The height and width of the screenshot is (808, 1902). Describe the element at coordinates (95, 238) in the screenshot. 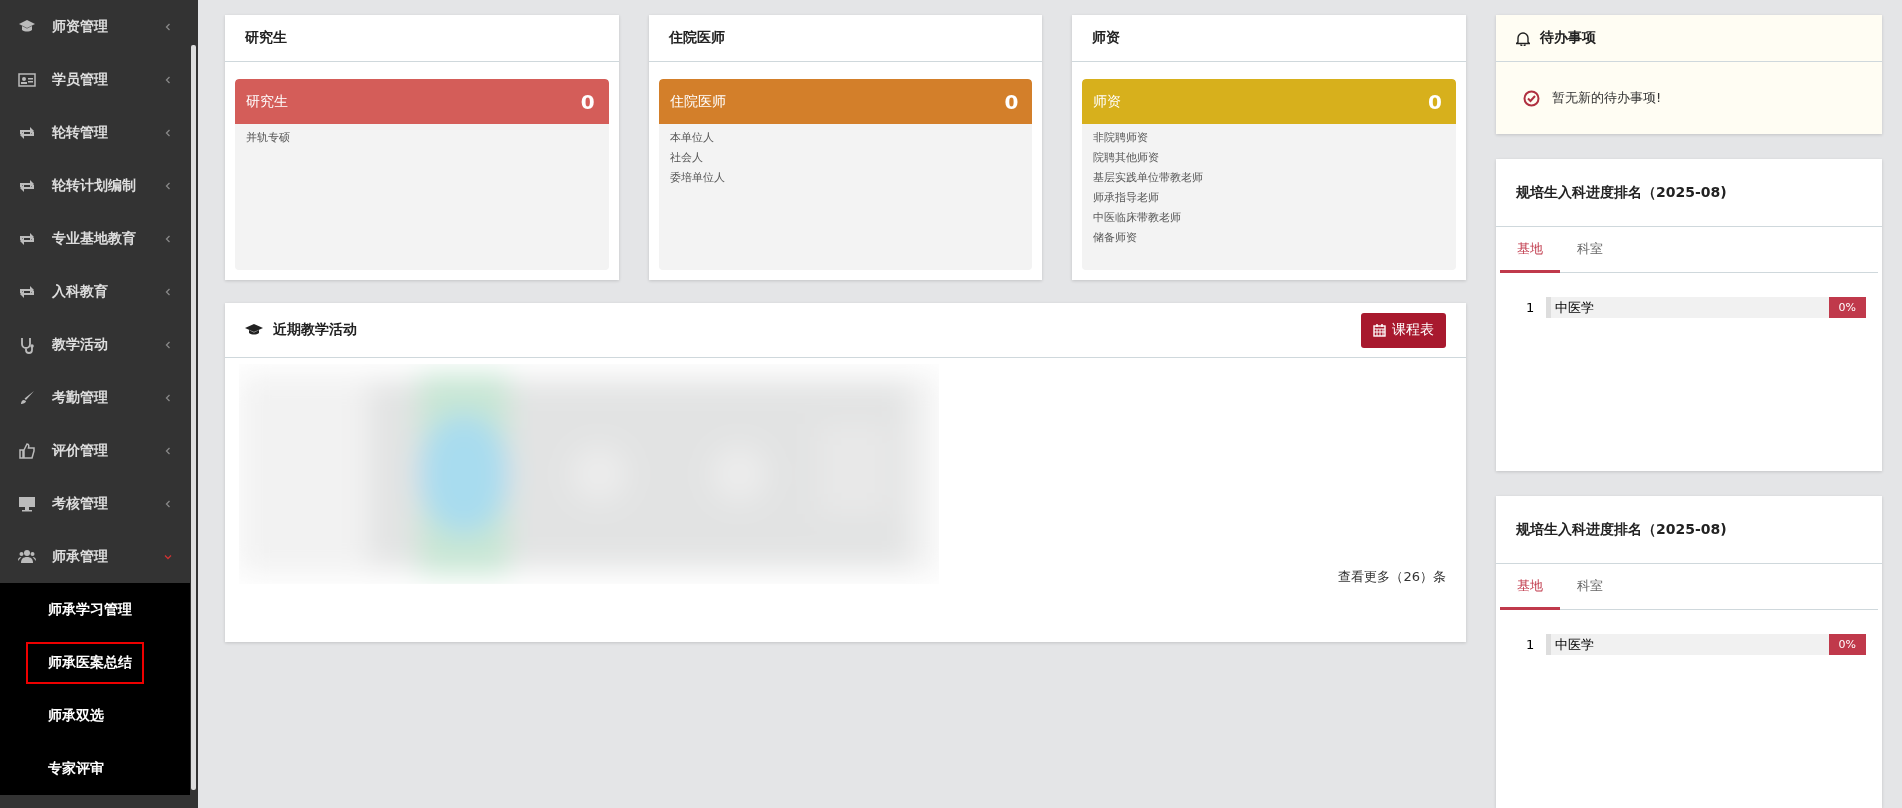

I see `sidebar-item: 专业基地教育` at that location.